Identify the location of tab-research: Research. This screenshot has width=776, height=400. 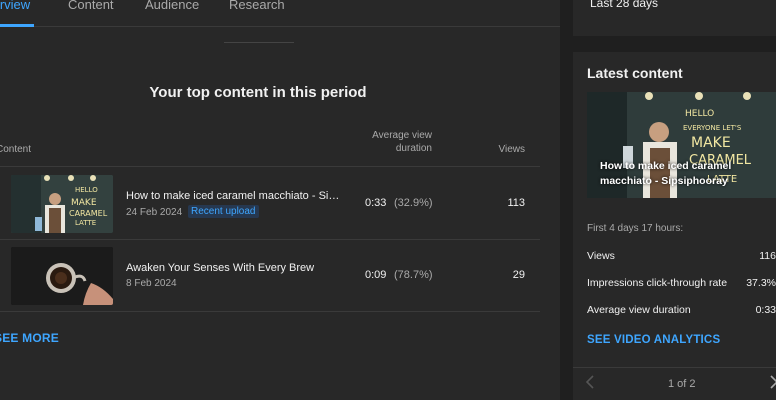
(257, 6).